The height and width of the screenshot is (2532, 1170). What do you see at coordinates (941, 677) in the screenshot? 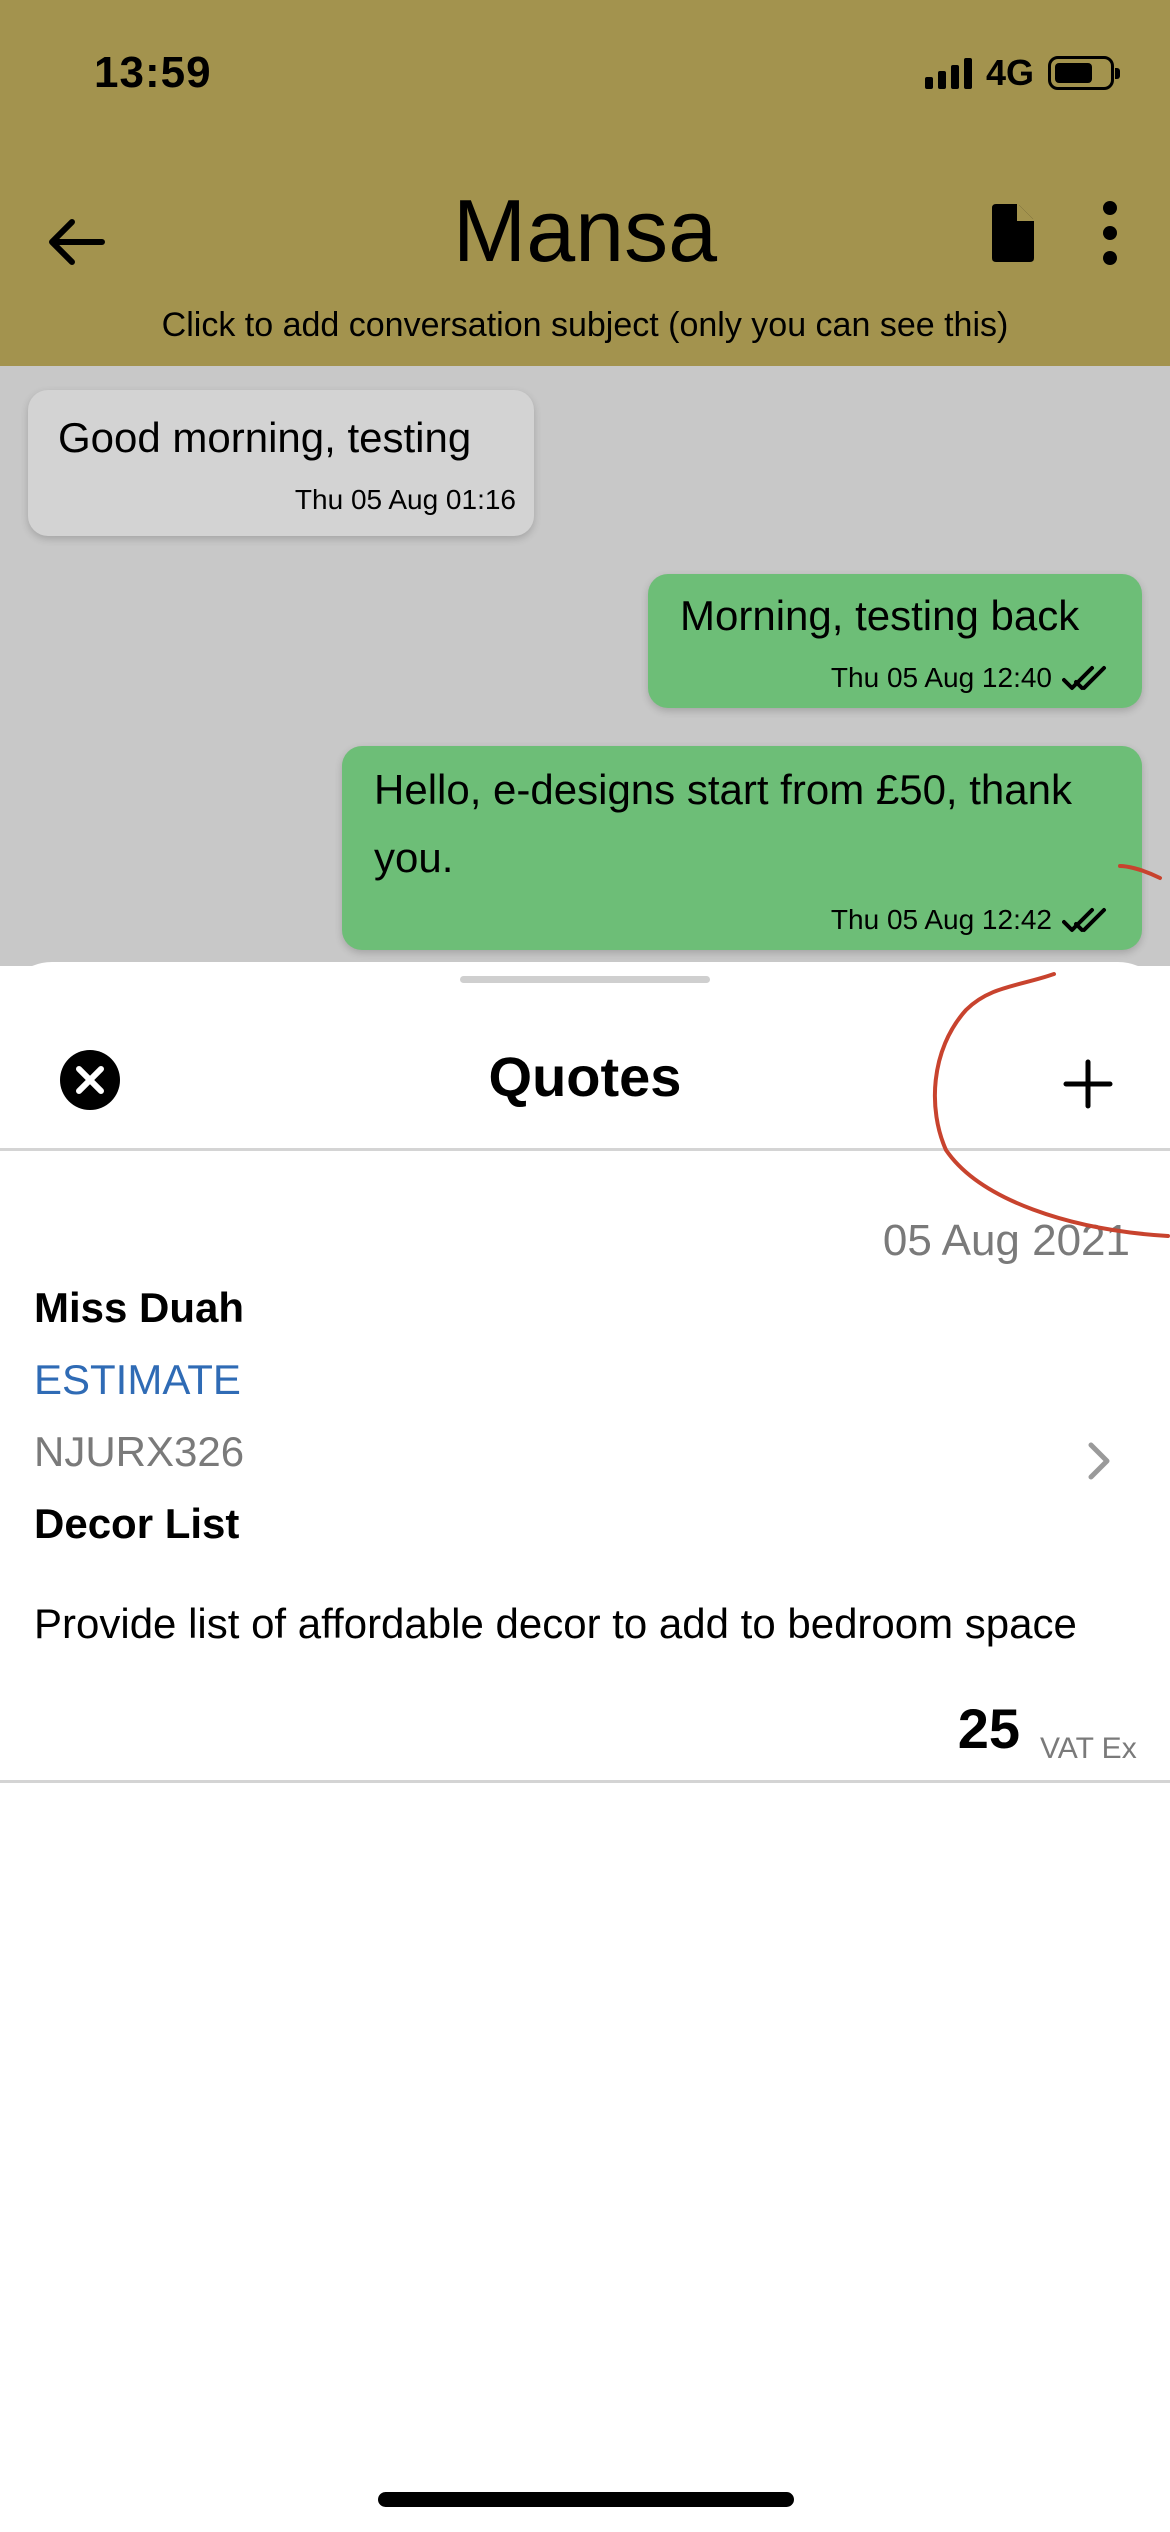
I see `message-time: Thu 05 Aug 12:40` at bounding box center [941, 677].